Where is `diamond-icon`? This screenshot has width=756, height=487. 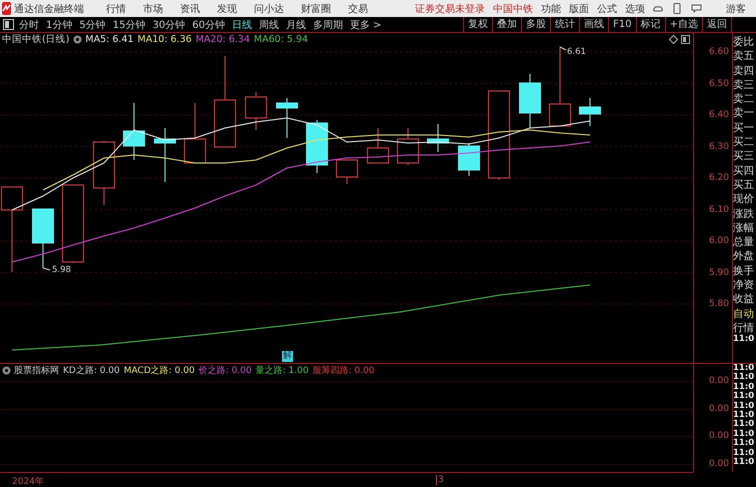 diamond-icon is located at coordinates (673, 39).